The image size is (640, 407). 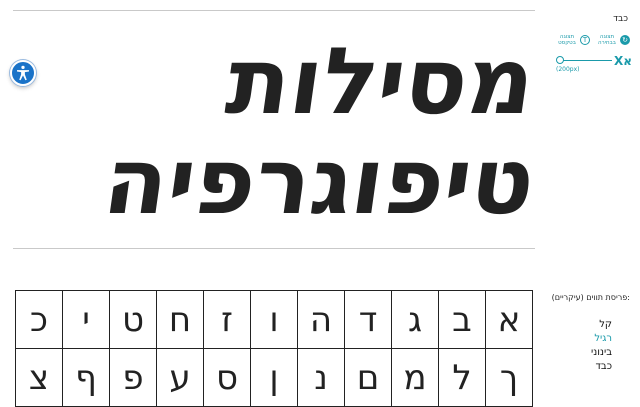 I want to click on glyph-cell: א, so click(x=509, y=320).